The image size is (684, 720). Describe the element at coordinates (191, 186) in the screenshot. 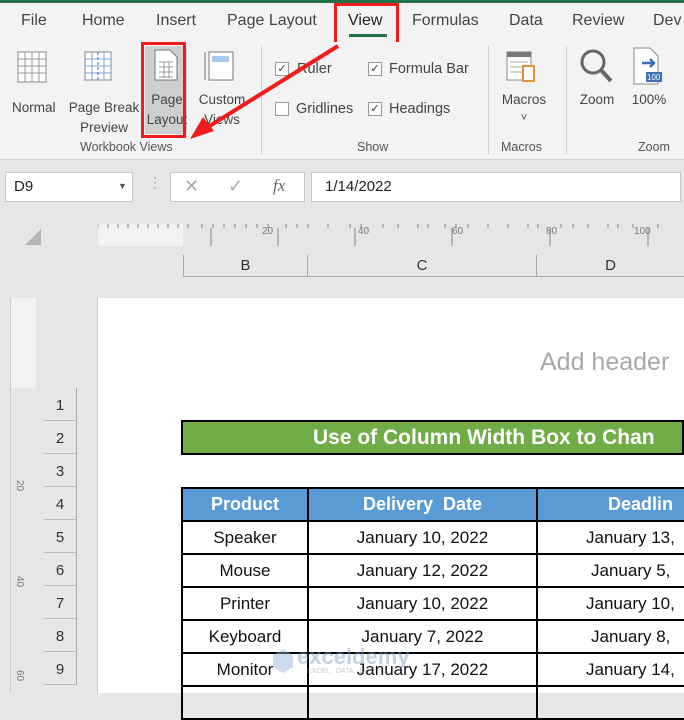

I see `cancel-icon: ✕` at that location.